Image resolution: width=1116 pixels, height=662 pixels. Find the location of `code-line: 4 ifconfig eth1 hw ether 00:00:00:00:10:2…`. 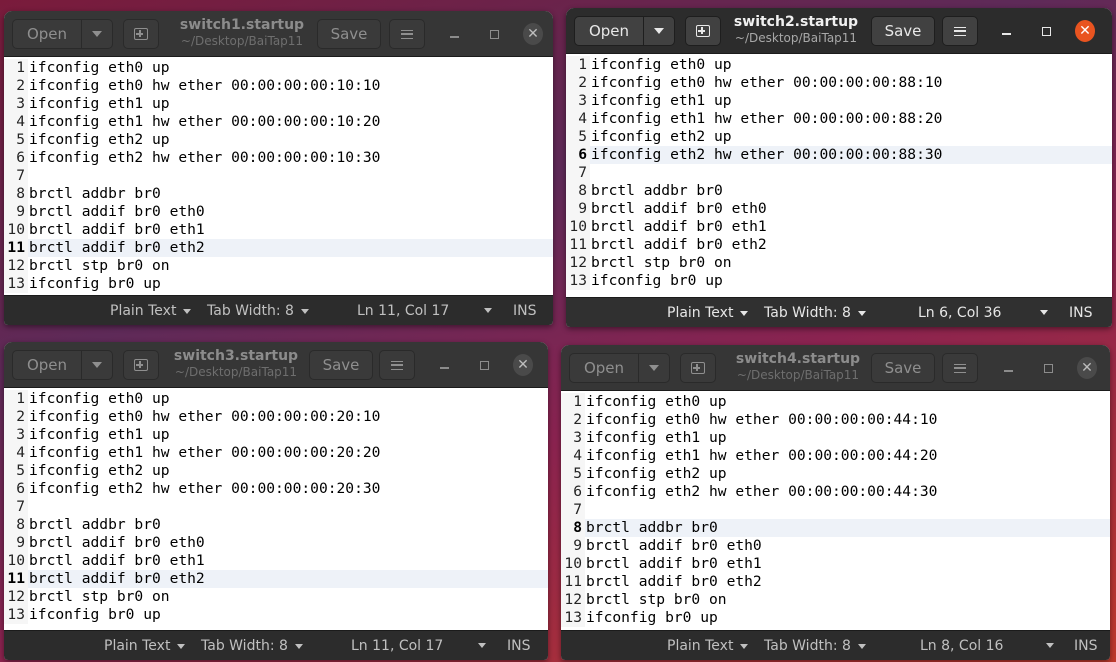

code-line: 4 ifconfig eth1 hw ether 00:00:00:00:10:2… is located at coordinates (278, 122).